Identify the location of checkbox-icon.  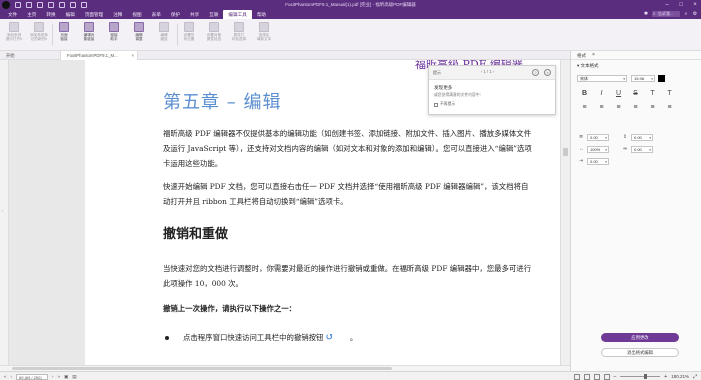
(436, 104).